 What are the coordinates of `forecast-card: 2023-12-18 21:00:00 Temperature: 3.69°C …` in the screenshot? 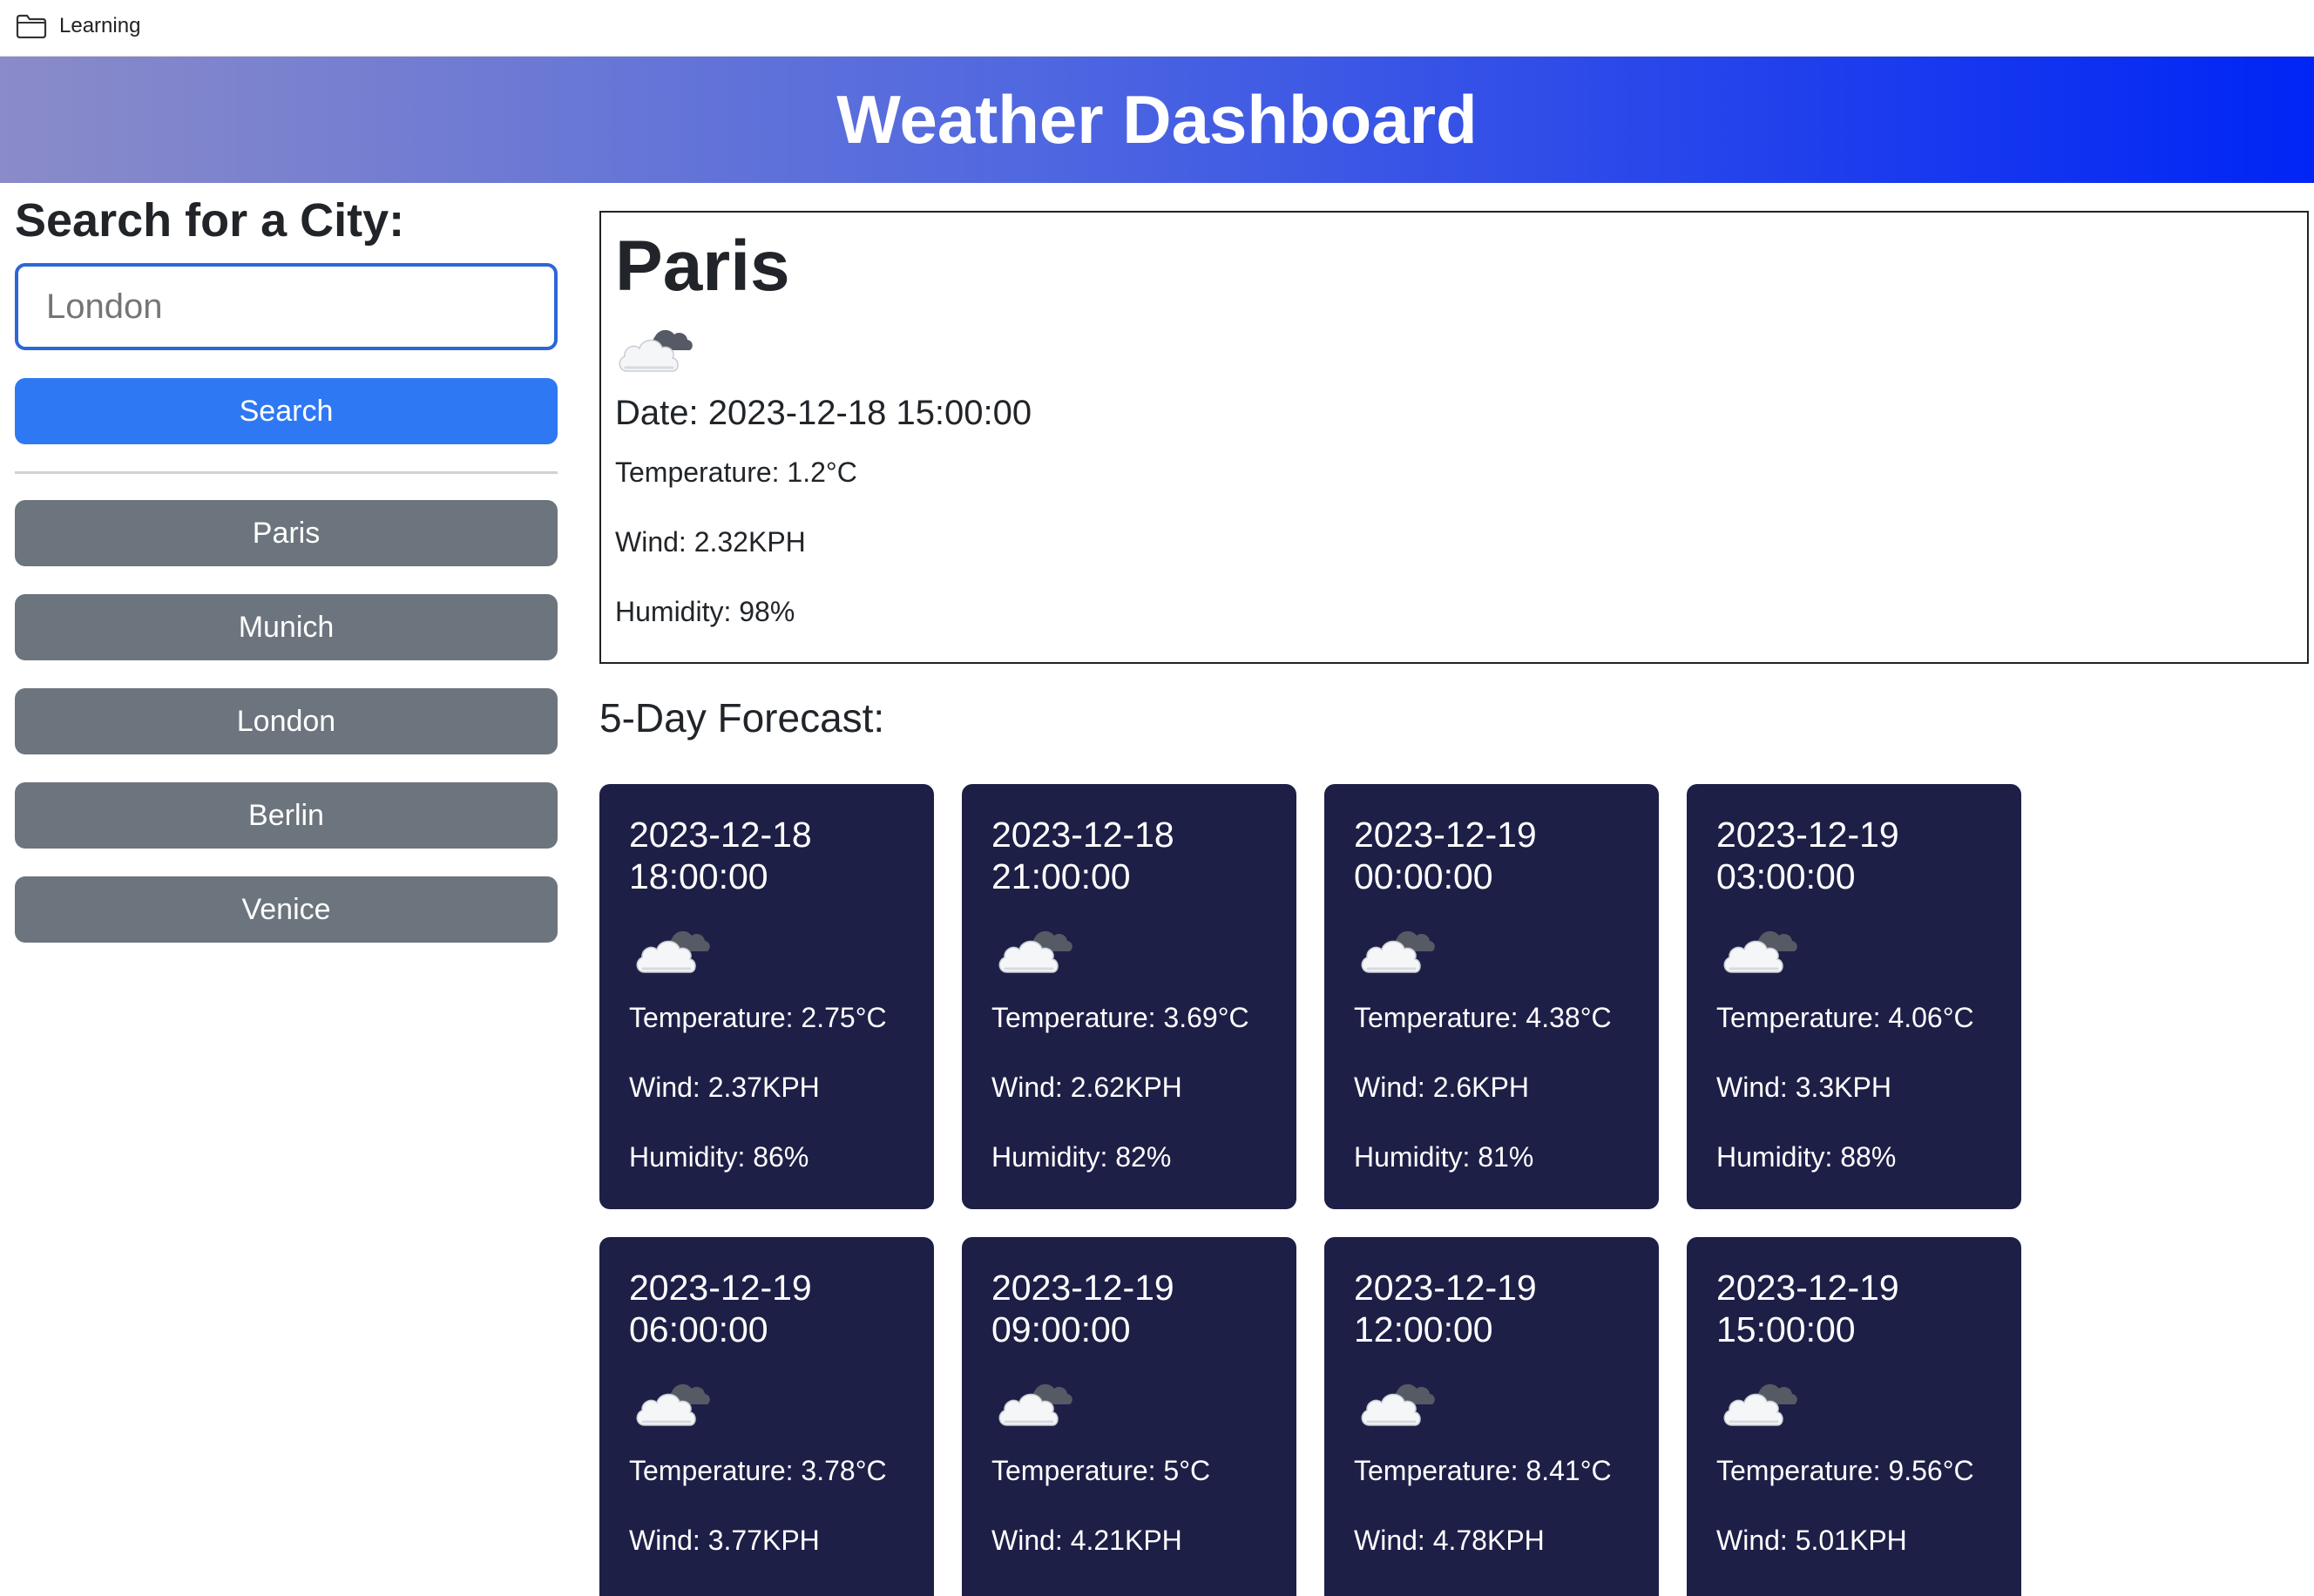 It's located at (1129, 997).